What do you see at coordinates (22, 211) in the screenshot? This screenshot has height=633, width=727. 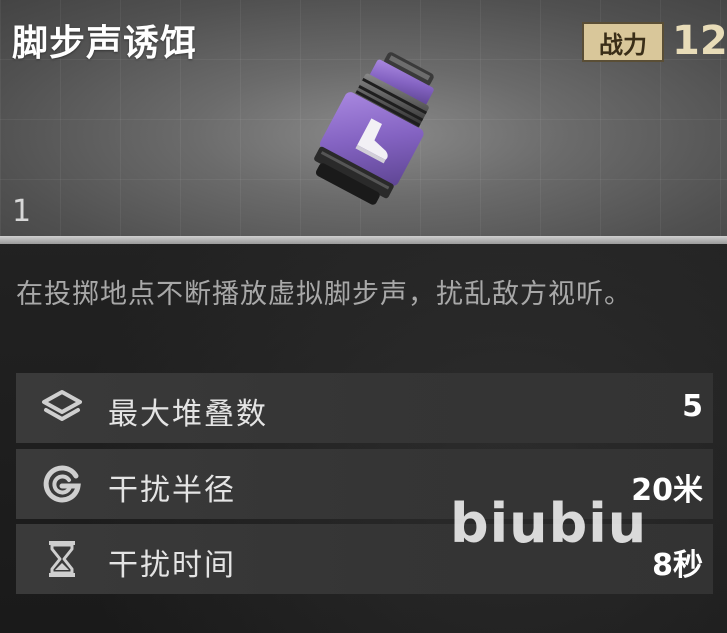 I see `item-count: 1` at bounding box center [22, 211].